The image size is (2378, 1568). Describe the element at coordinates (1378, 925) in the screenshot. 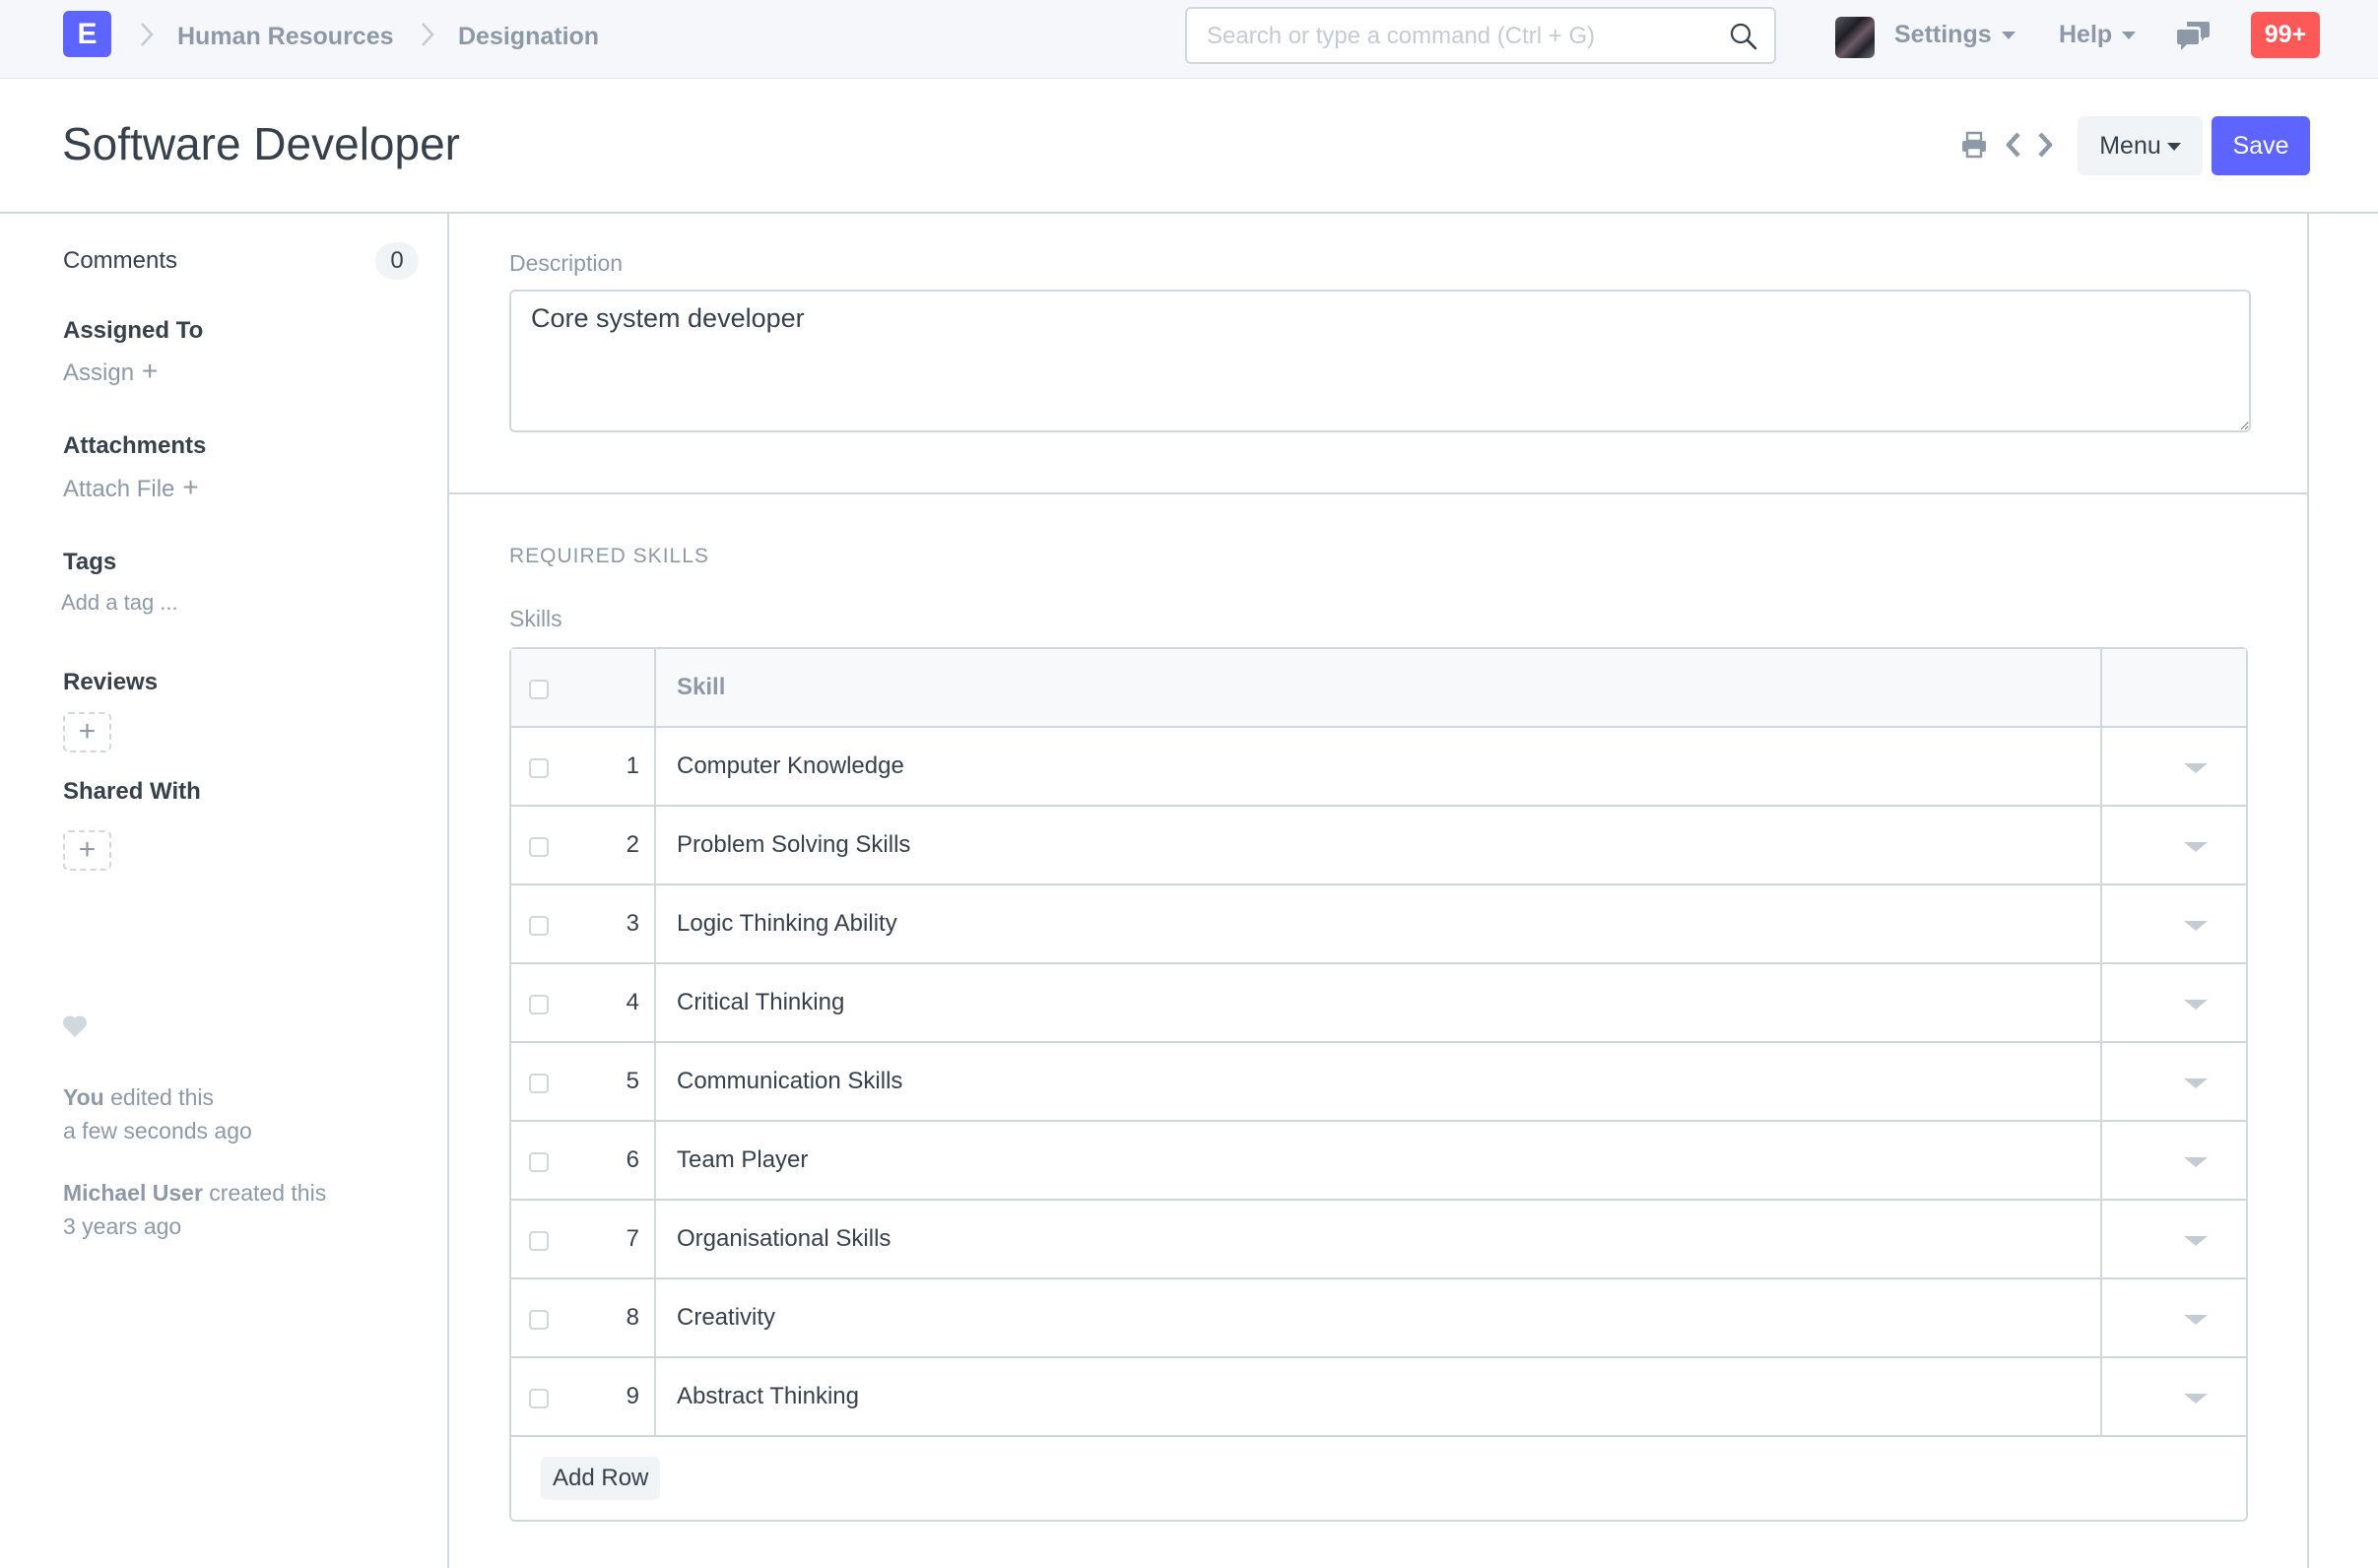

I see `table-row: 3 Logic Thinking Ability` at that location.